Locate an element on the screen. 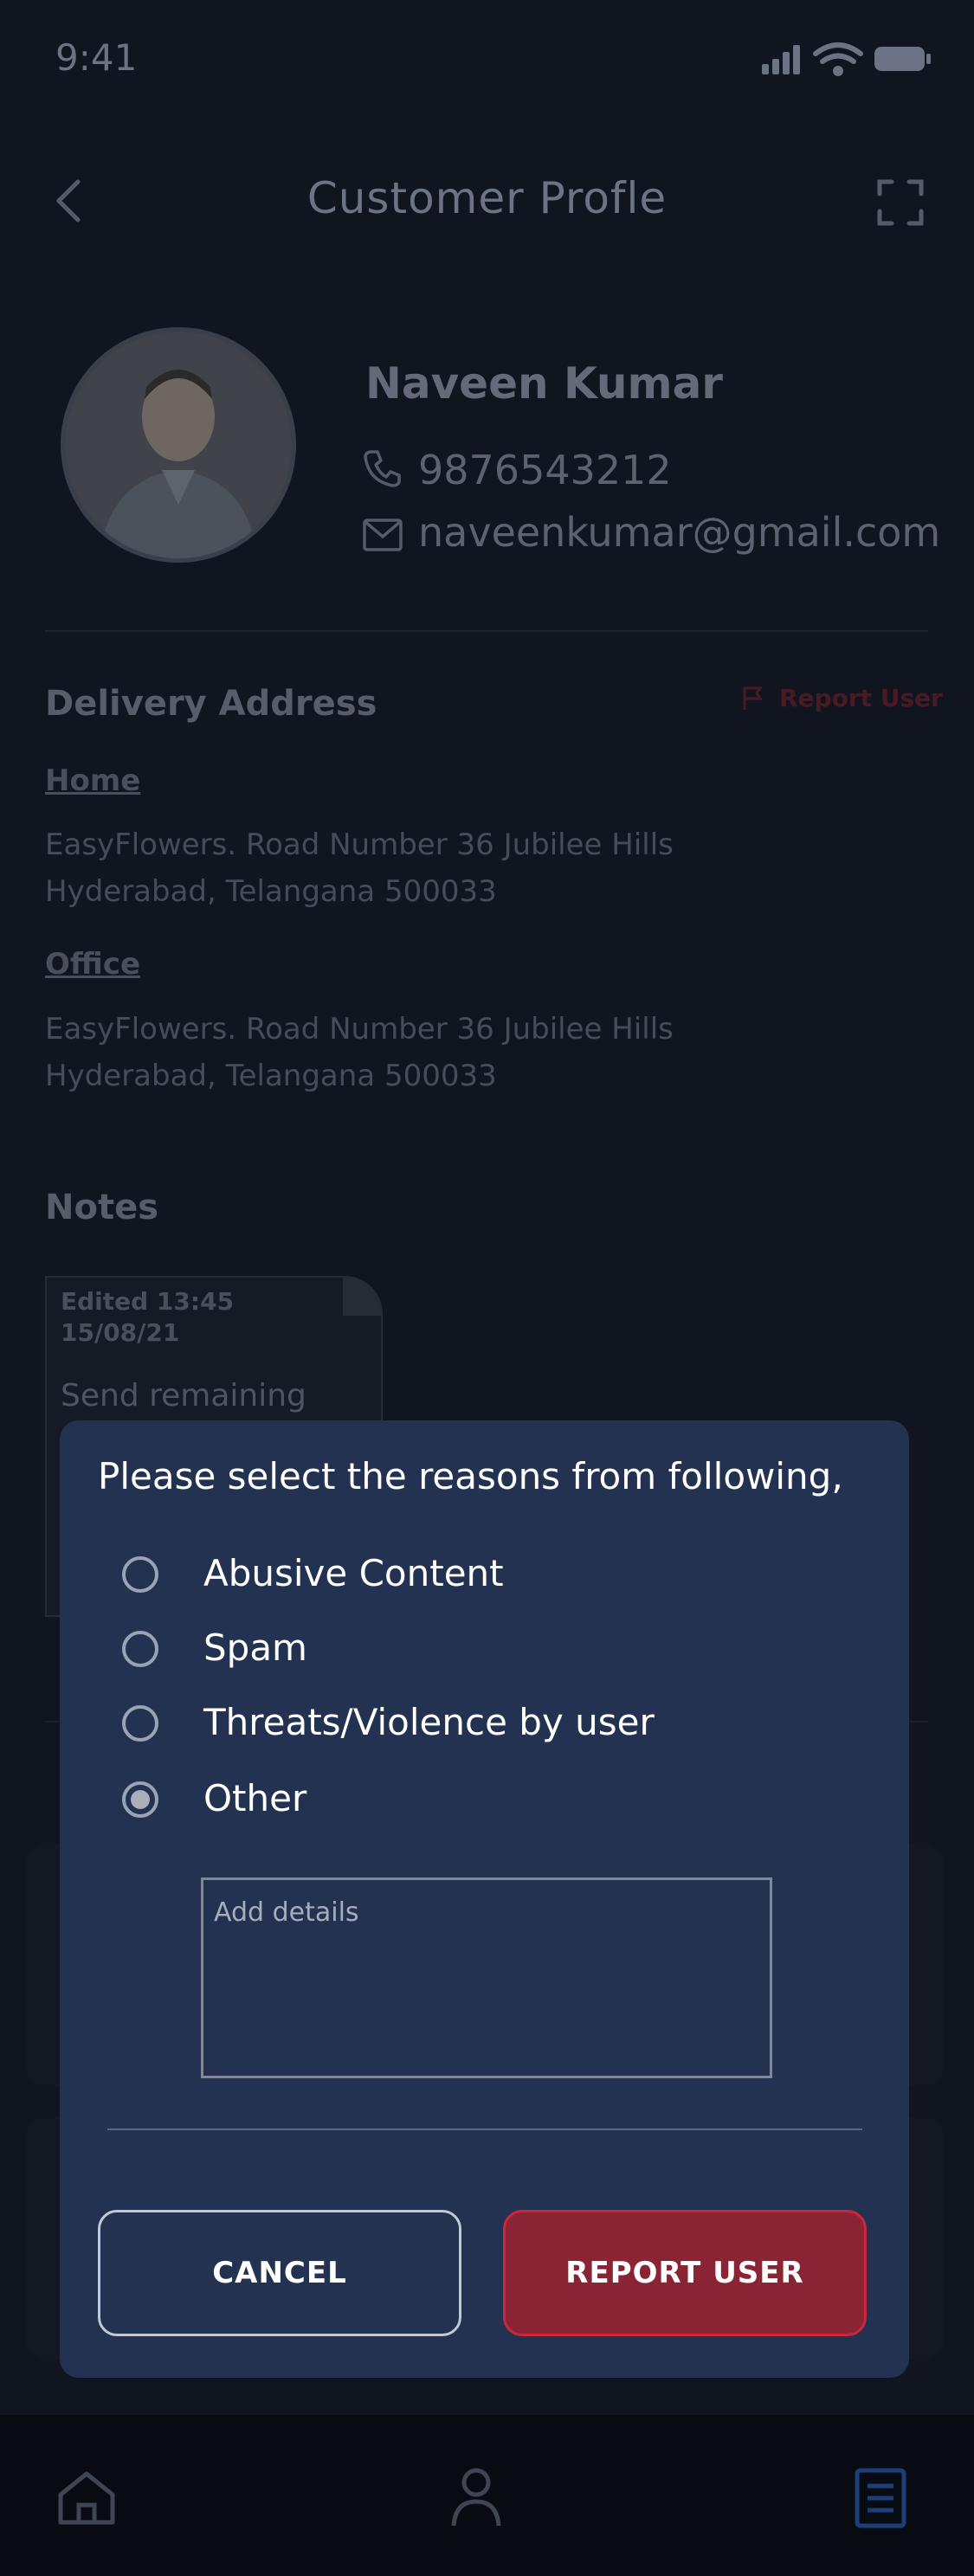 The height and width of the screenshot is (2576, 974). reason-option-abusive-content: Abusive Content is located at coordinates (503, 1578).